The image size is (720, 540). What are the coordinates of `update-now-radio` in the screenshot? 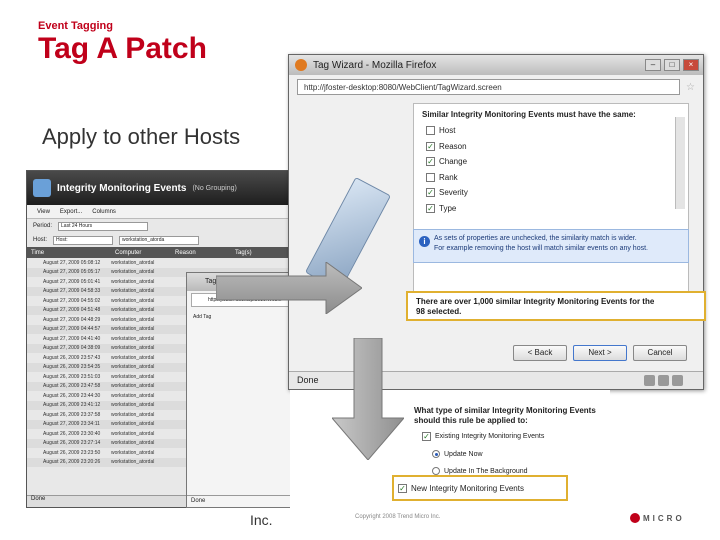 It's located at (436, 454).